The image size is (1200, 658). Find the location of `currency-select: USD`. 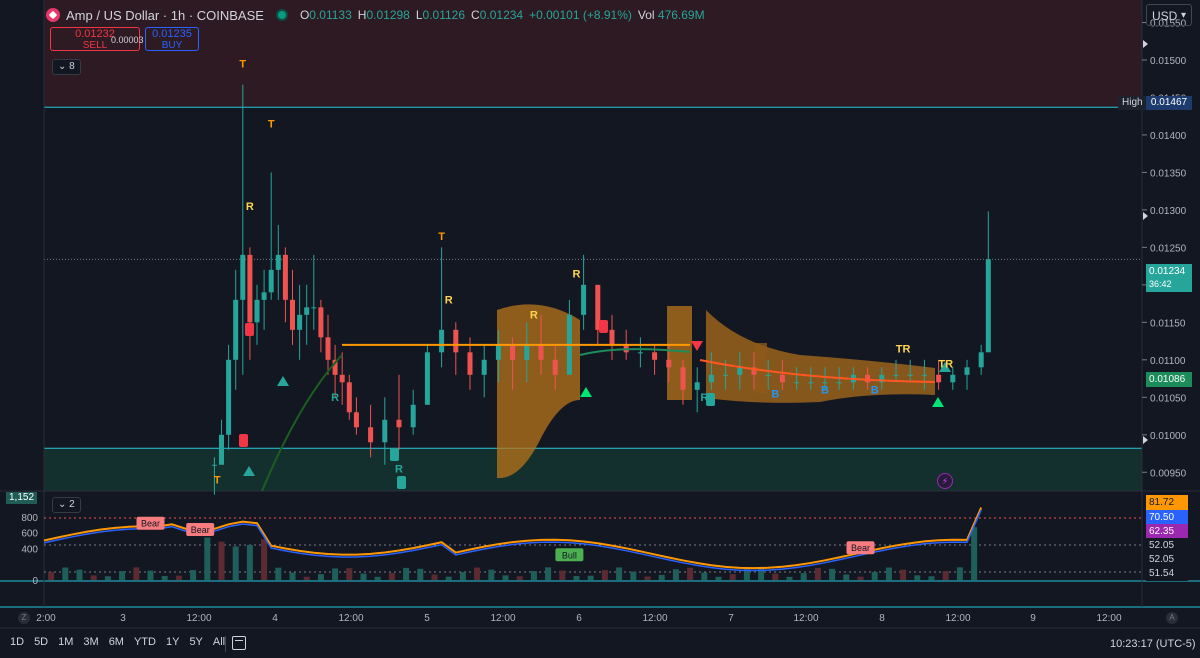

currency-select: USD is located at coordinates (1169, 15).